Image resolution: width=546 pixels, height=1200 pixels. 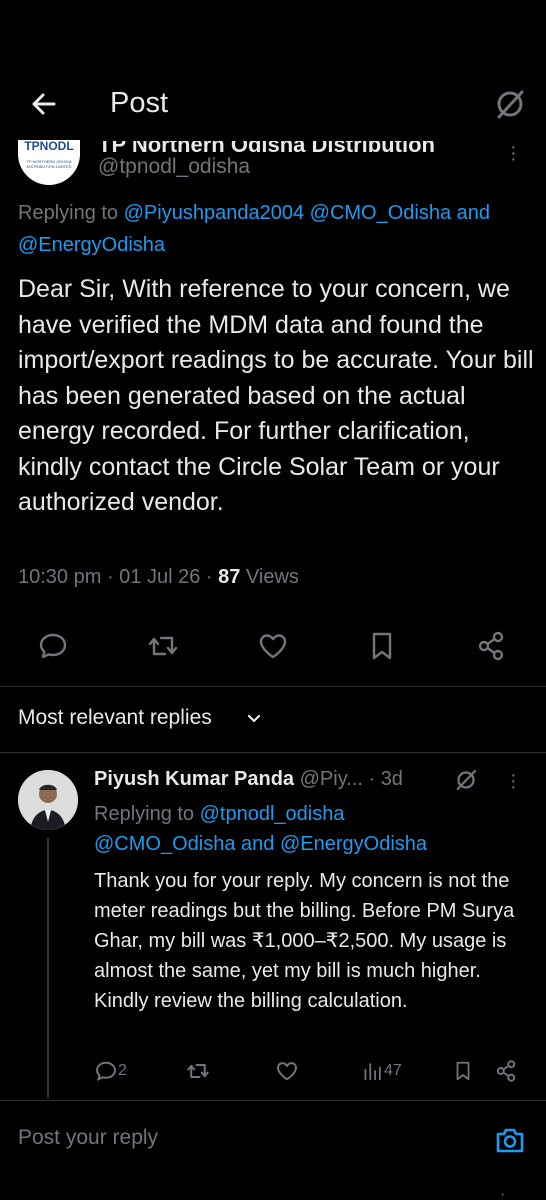 I want to click on reply-repost-button, so click(x=198, y=1071).